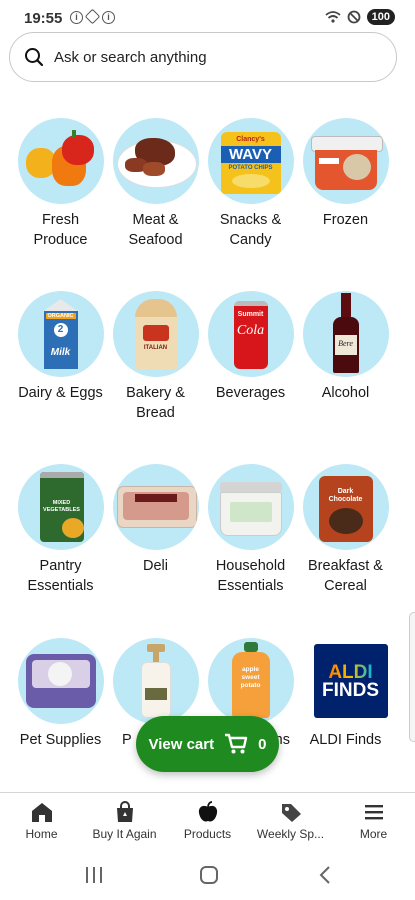 This screenshot has height=900, width=415. I want to click on cereal-name-text: Dark Chocolate, so click(345, 495).